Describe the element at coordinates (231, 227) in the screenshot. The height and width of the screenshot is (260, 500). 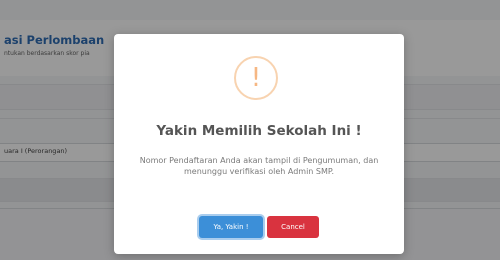
I see `confirm-button: Ya, Yakin !` at that location.